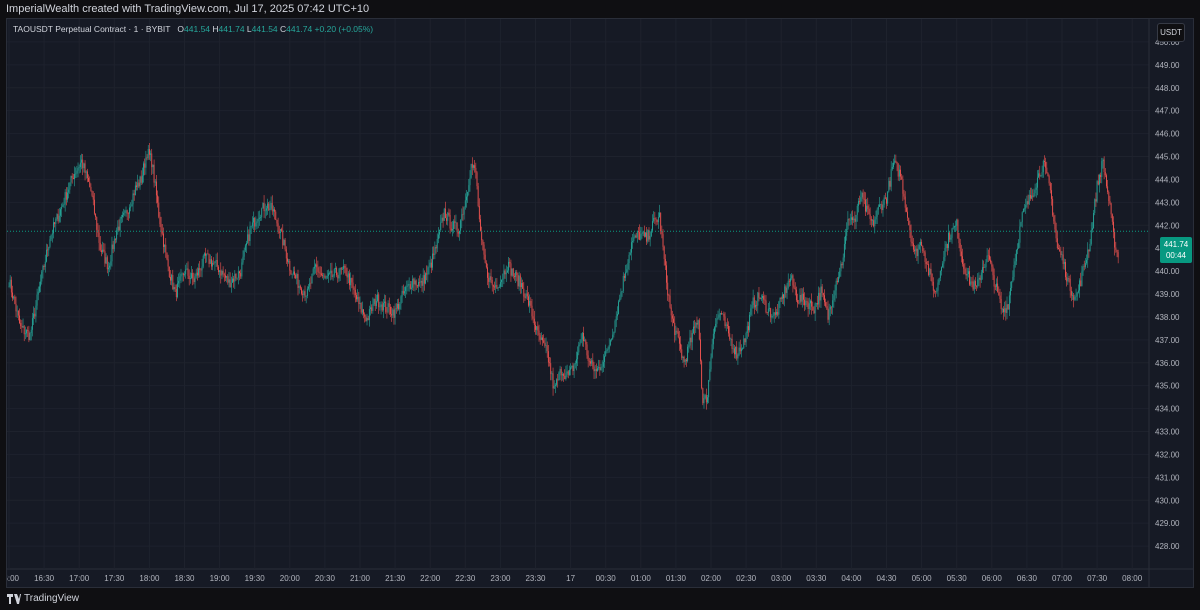 Image resolution: width=1200 pixels, height=610 pixels. What do you see at coordinates (570, 578) in the screenshot?
I see `x-tick-label: 17` at bounding box center [570, 578].